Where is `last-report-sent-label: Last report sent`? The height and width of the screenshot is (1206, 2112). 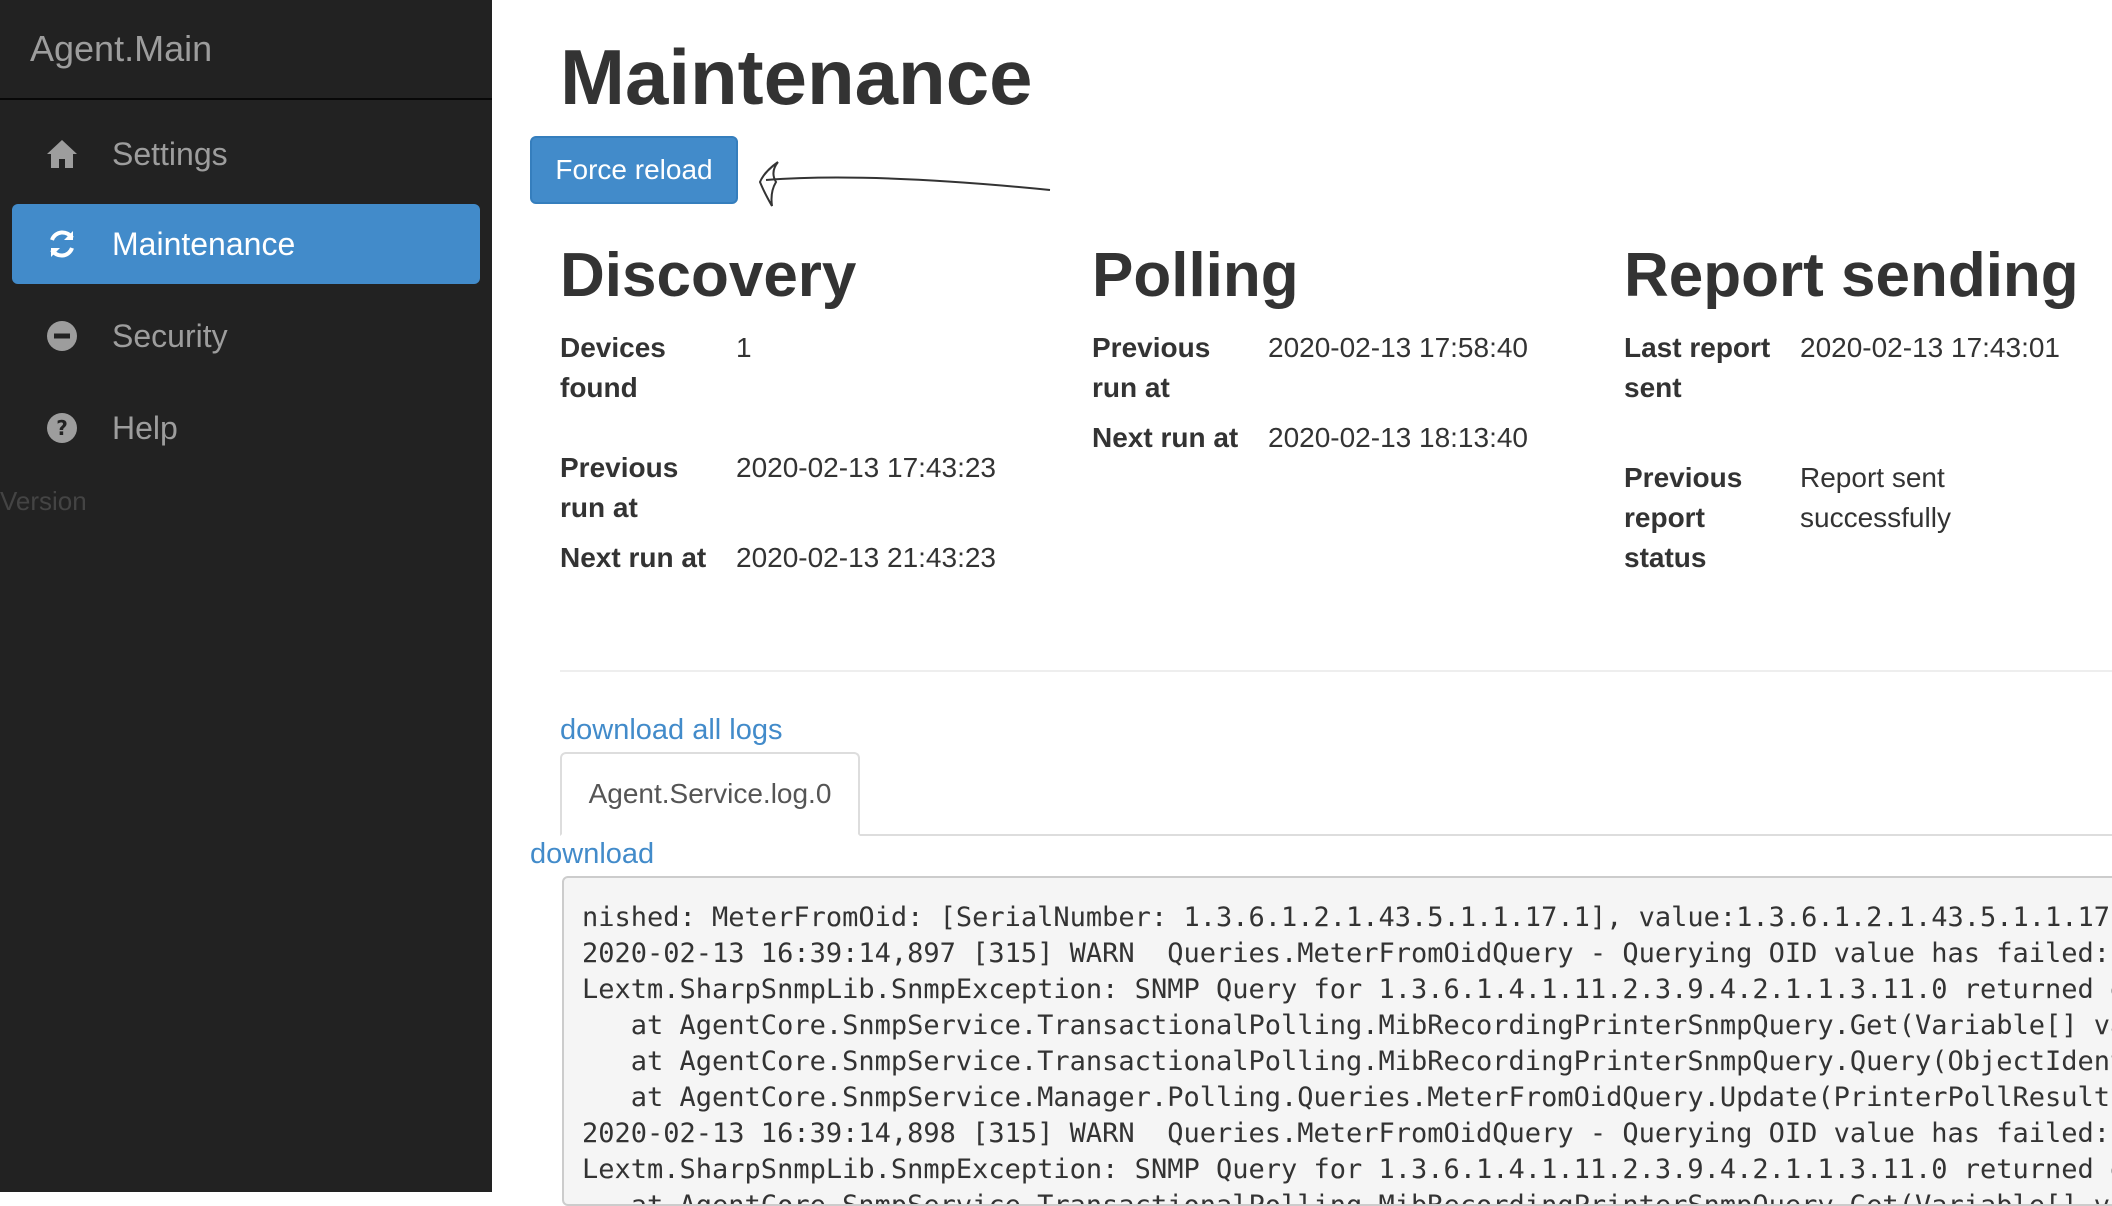 last-report-sent-label: Last report sent is located at coordinates (1697, 367).